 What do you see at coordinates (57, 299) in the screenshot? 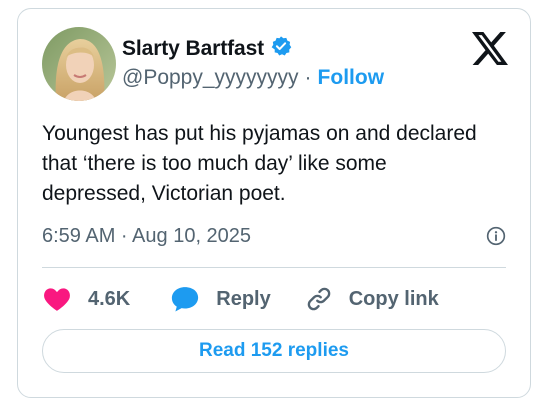
I see `heart-icon` at bounding box center [57, 299].